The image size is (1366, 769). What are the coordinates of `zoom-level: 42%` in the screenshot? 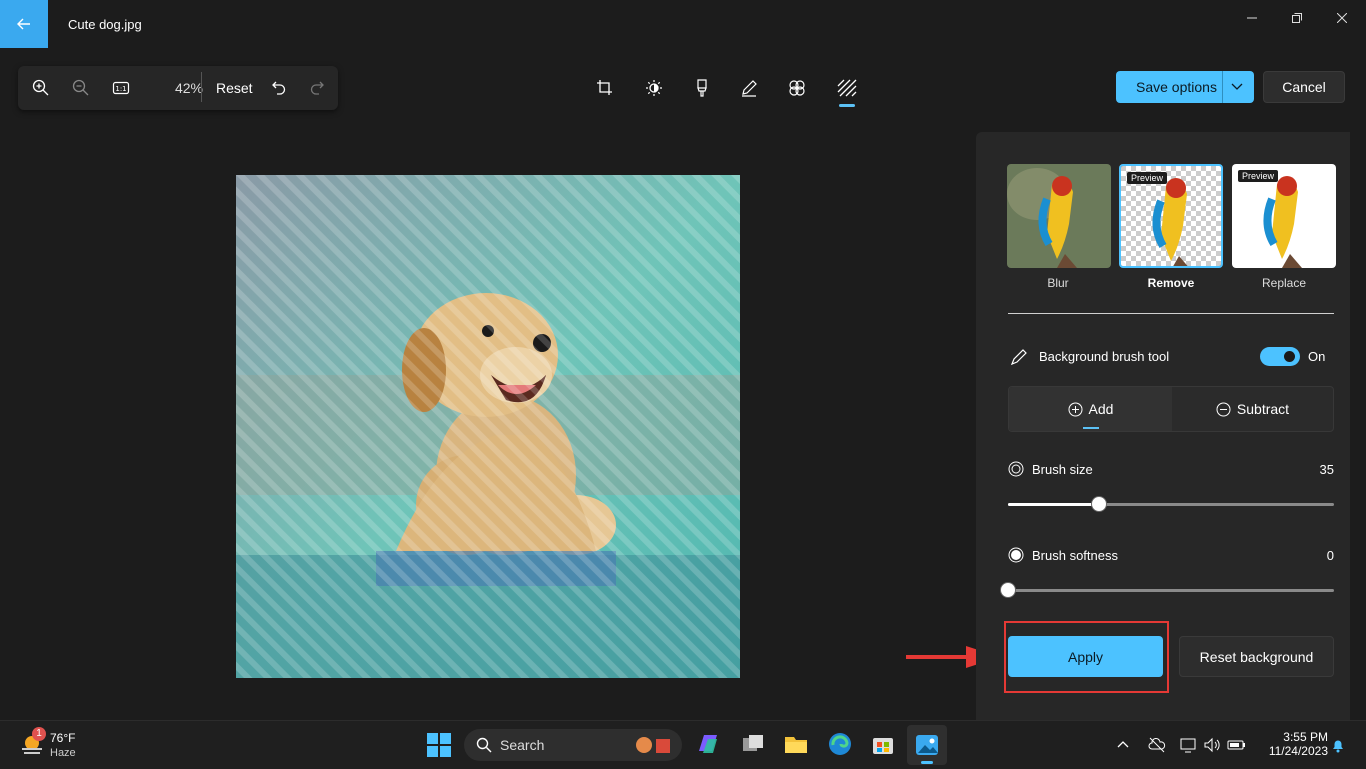 It's located at (189, 88).